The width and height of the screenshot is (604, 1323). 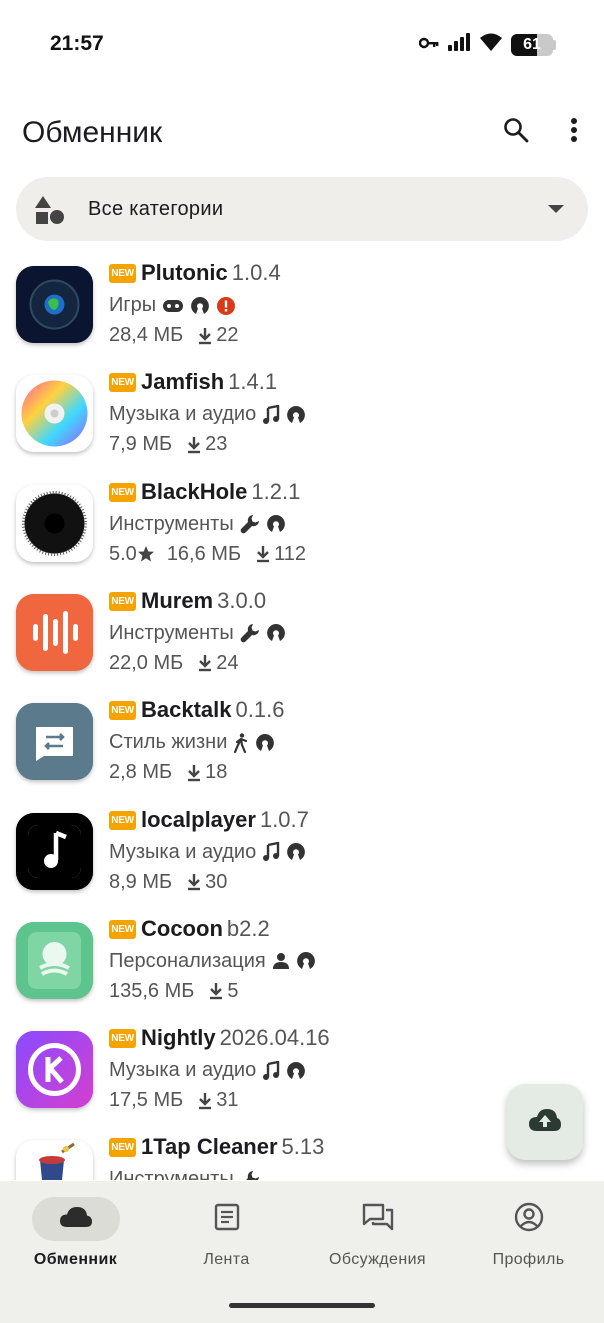 I want to click on category-dropdown: Все категории, so click(x=302, y=209).